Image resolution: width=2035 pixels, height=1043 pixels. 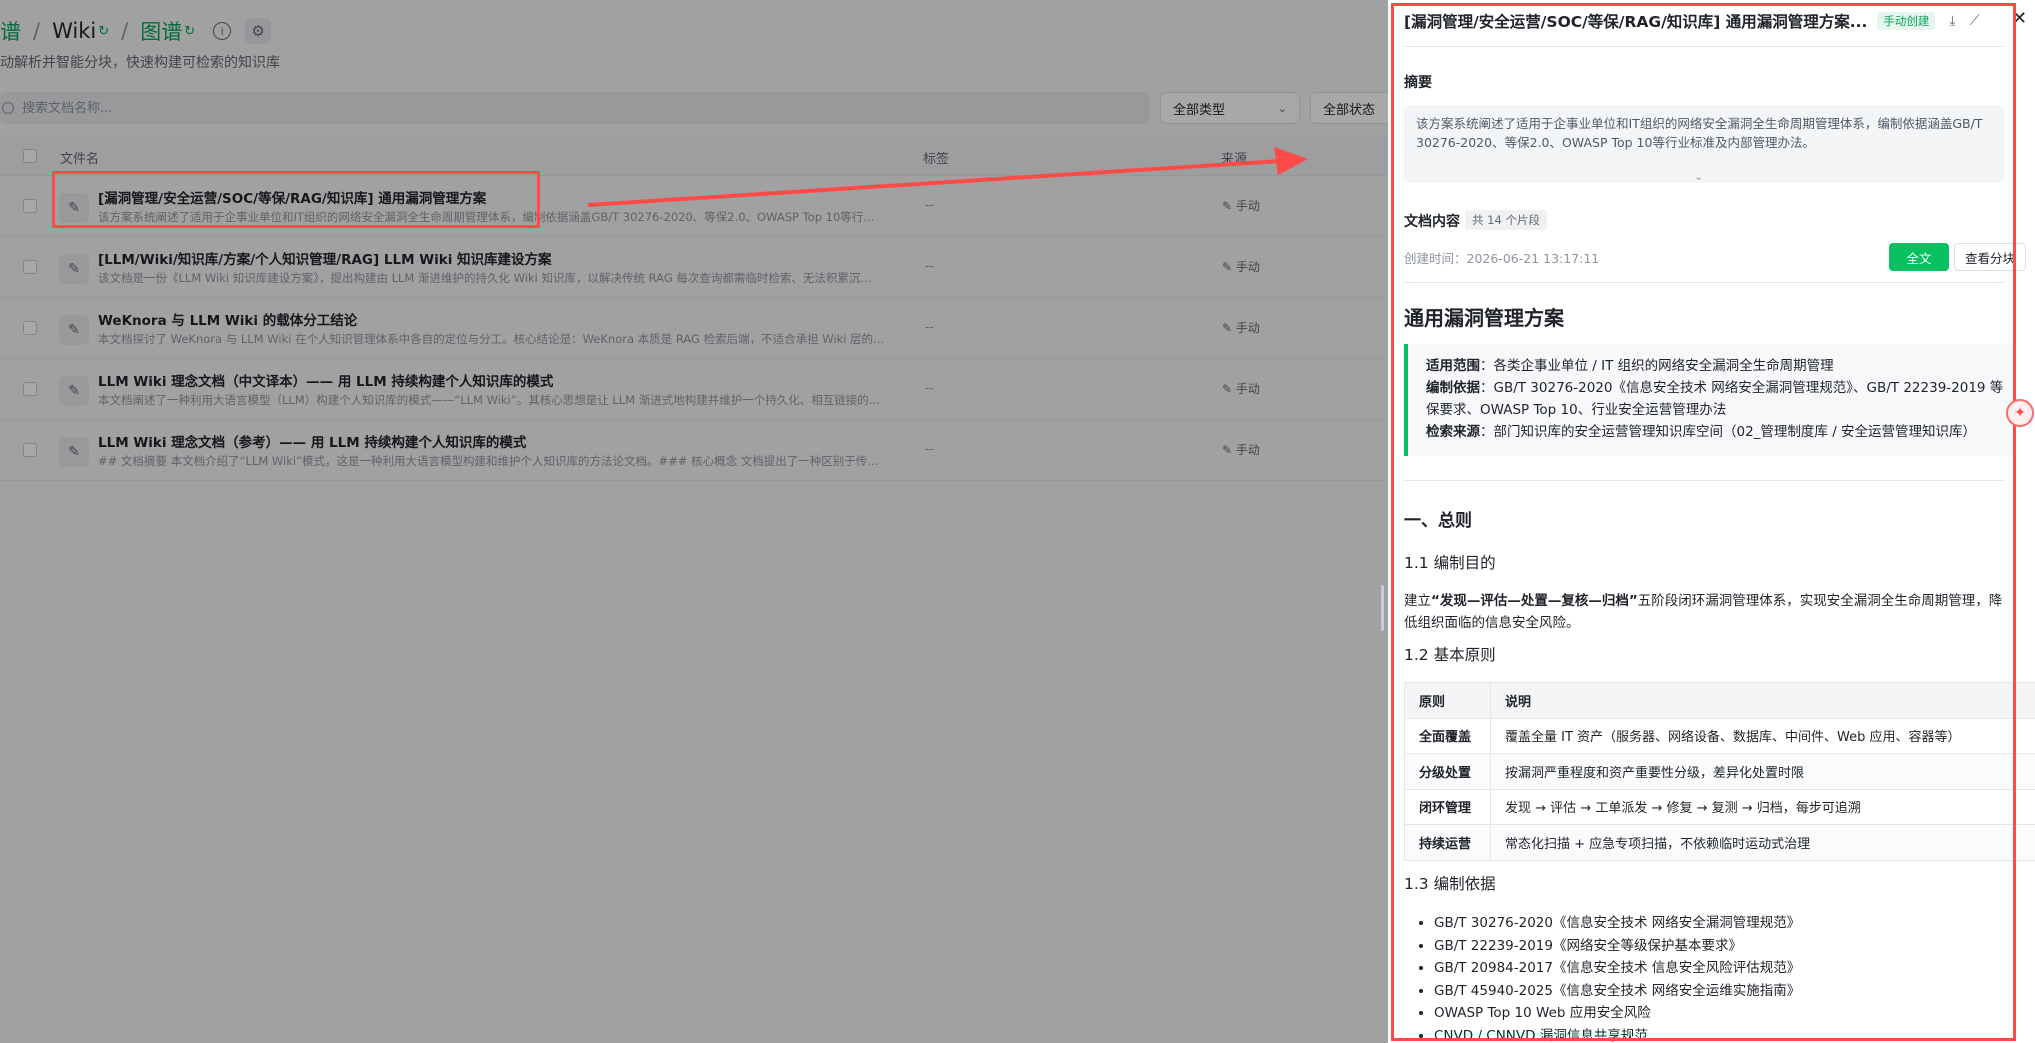 What do you see at coordinates (1919, 257) in the screenshot?
I see `full-text-button: 全文` at bounding box center [1919, 257].